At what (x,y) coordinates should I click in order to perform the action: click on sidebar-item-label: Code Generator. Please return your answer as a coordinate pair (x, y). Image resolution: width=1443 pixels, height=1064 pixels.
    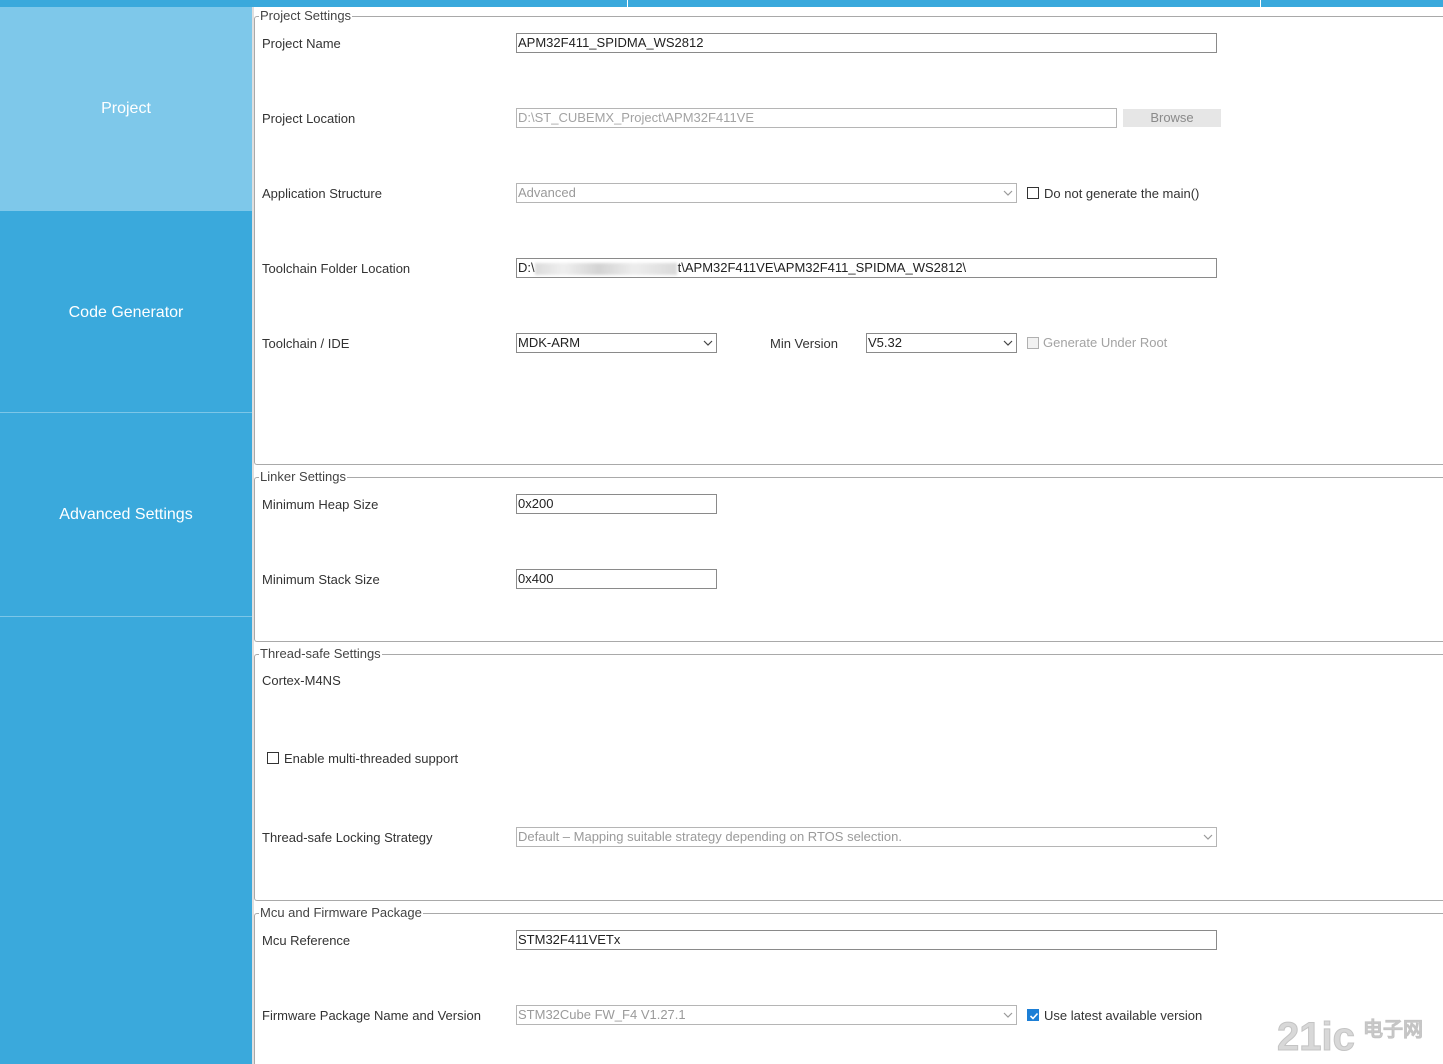
    Looking at the image, I should click on (126, 312).